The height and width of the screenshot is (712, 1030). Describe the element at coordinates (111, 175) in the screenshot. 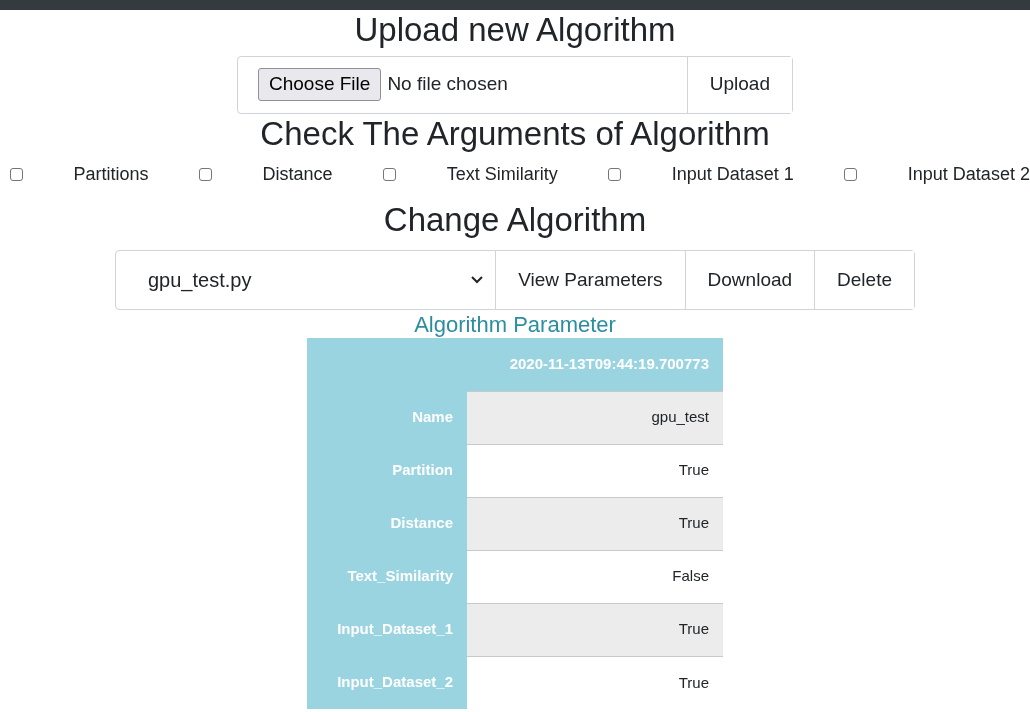

I see `checkbox-label: Partitions` at that location.